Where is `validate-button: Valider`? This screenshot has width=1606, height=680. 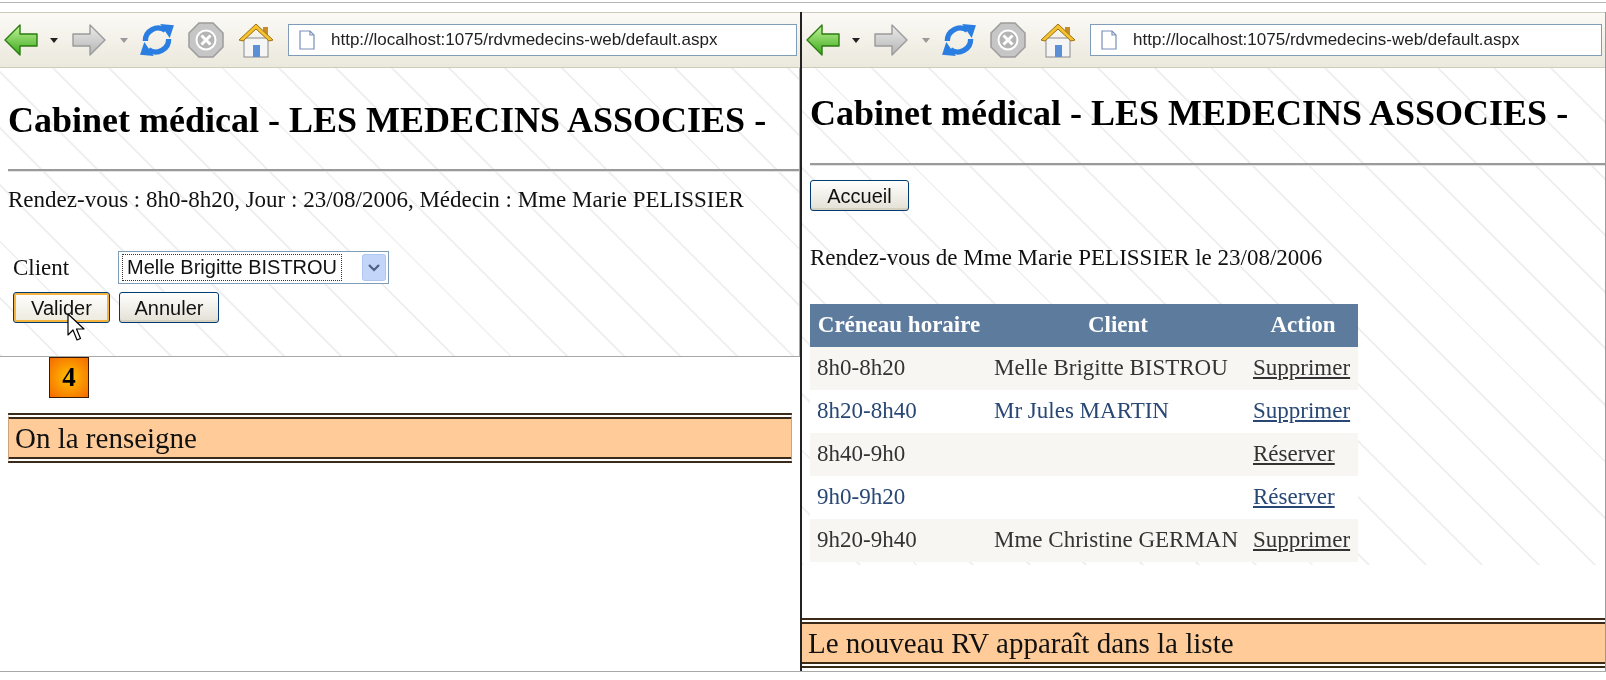
validate-button: Valider is located at coordinates (61, 307).